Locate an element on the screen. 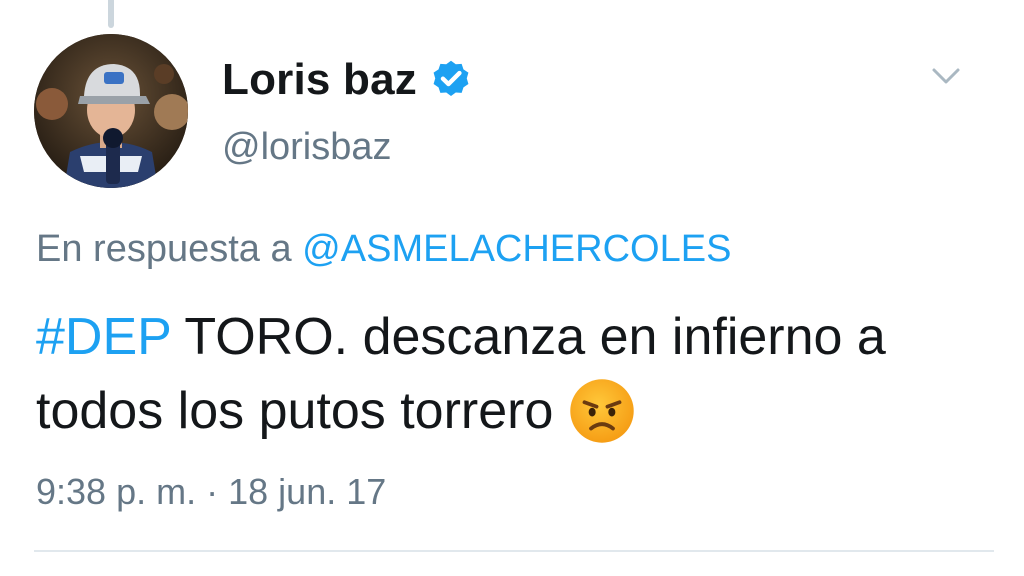  author-handle: @lorisbaz is located at coordinates (307, 147).